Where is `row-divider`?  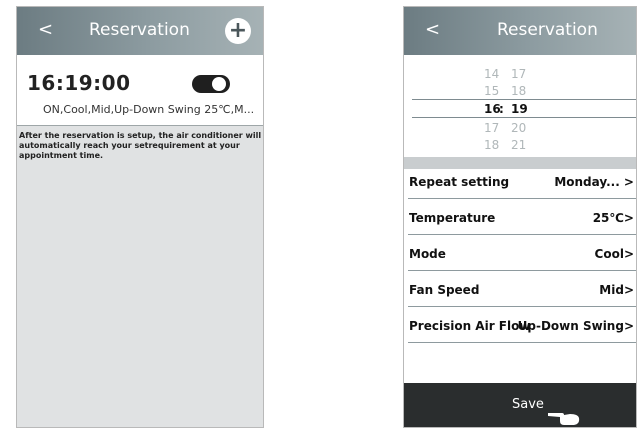 row-divider is located at coordinates (522, 342).